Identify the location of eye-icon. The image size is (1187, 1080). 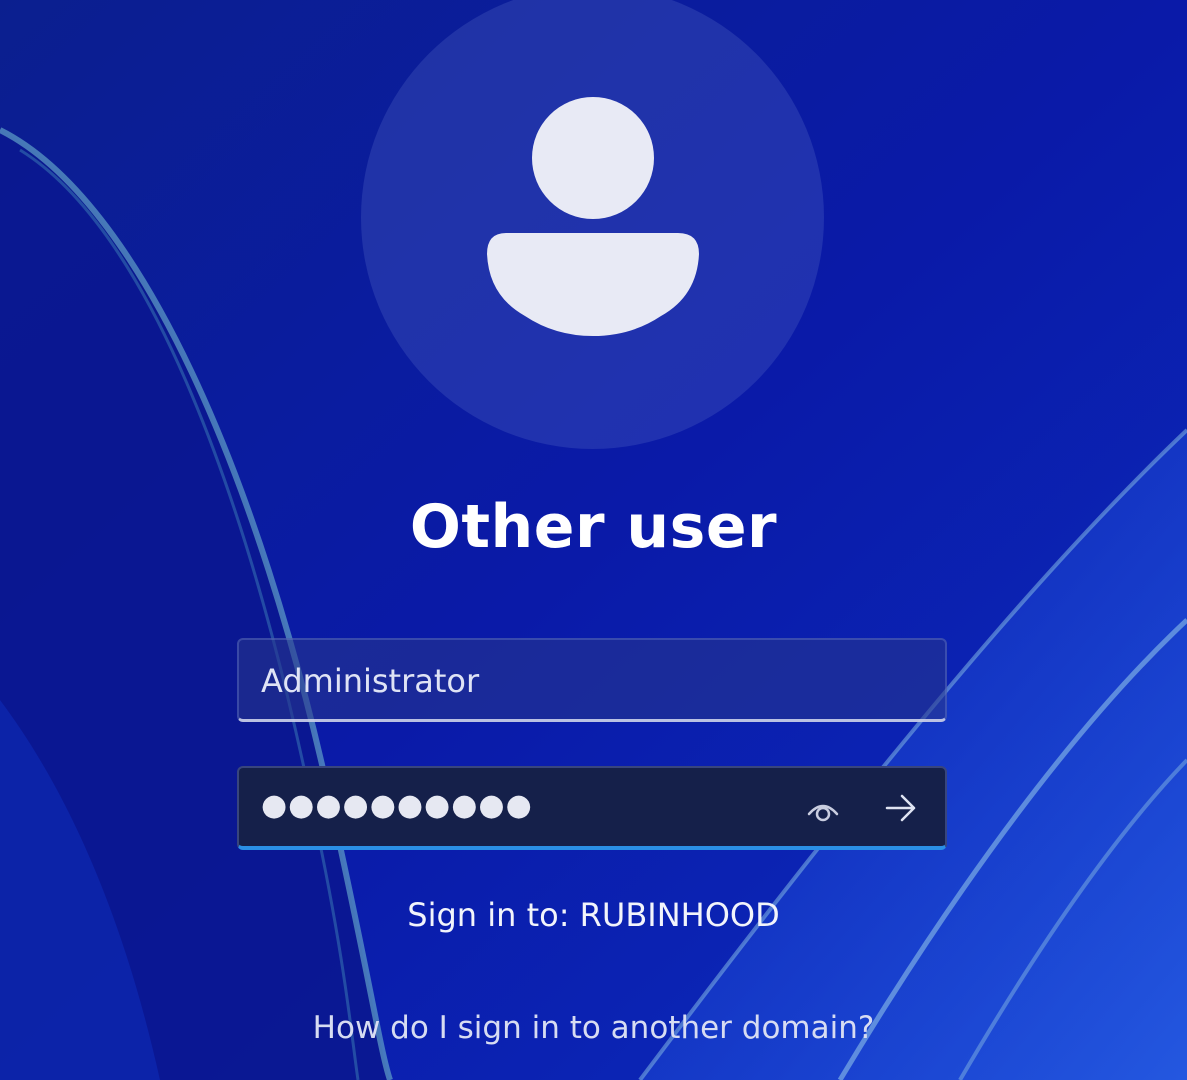
(823, 810).